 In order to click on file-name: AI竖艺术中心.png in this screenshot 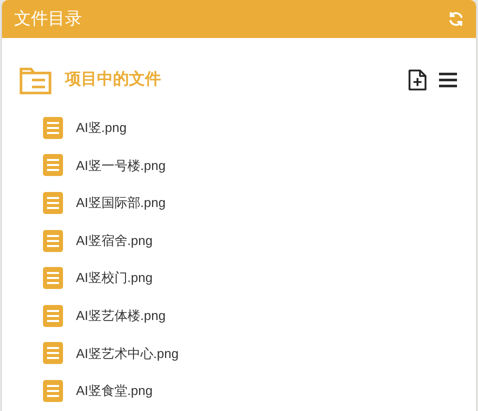, I will do `click(127, 354)`.